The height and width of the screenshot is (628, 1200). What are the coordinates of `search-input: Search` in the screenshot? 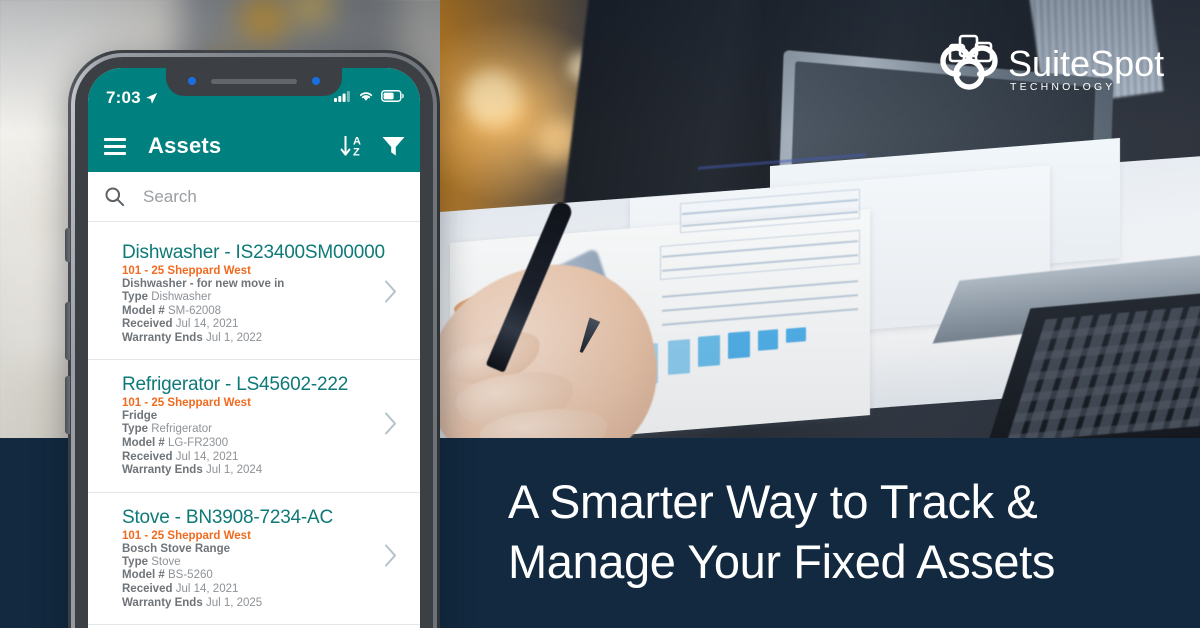 It's located at (170, 197).